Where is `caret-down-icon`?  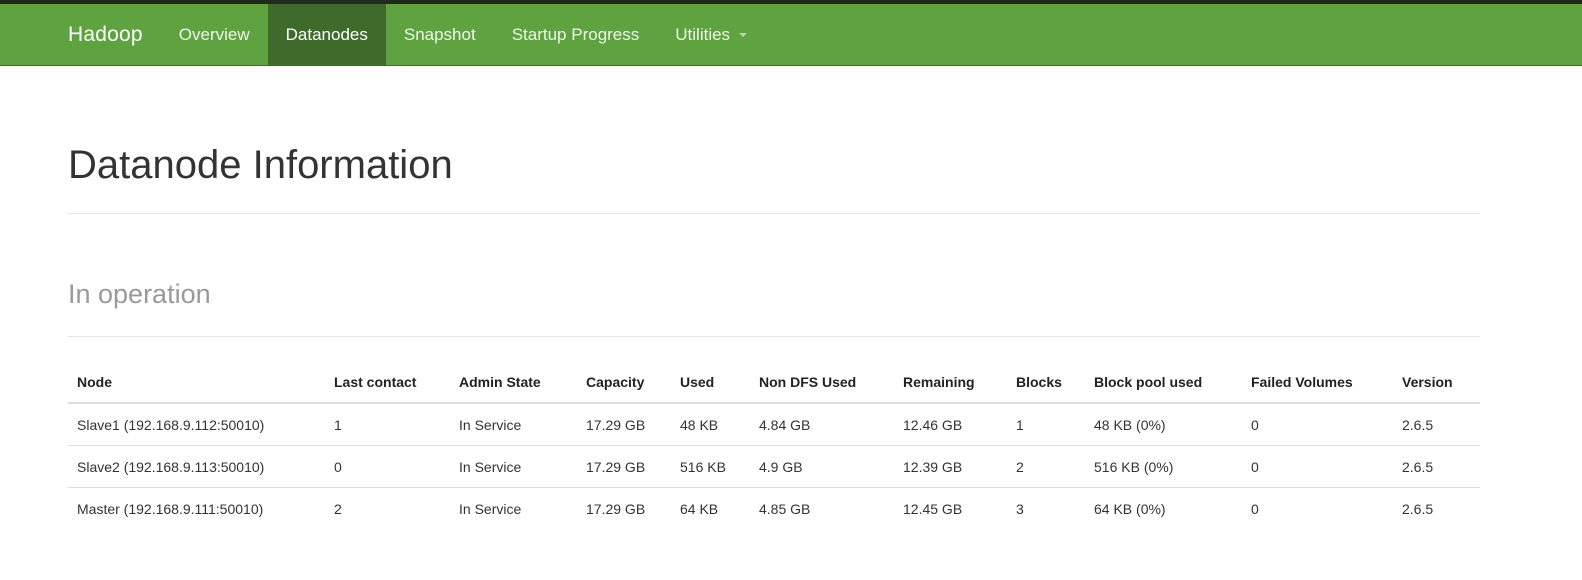 caret-down-icon is located at coordinates (743, 34).